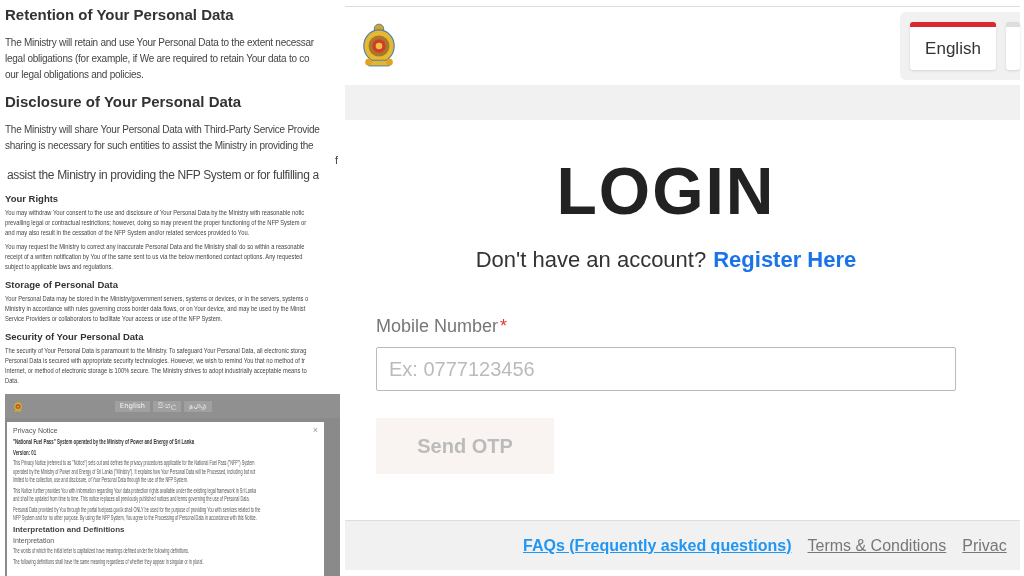 The image size is (1024, 576). What do you see at coordinates (155, 213) in the screenshot?
I see `paragraph-line: You may withdraw Your consent to the use and disclosure of Your Personal Data by the Ministry with reasonable notic` at bounding box center [155, 213].